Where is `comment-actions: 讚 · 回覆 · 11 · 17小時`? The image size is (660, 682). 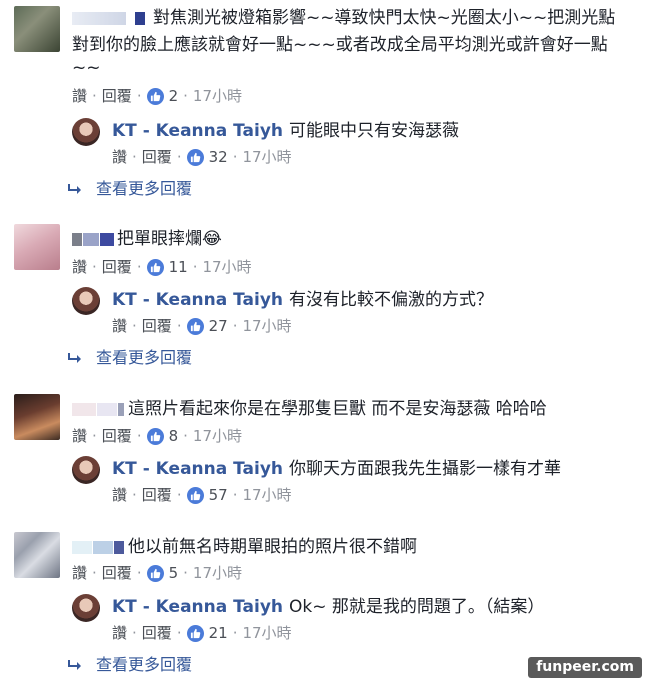 comment-actions: 讚 · 回覆 · 11 · 17小時 is located at coordinates (162, 267).